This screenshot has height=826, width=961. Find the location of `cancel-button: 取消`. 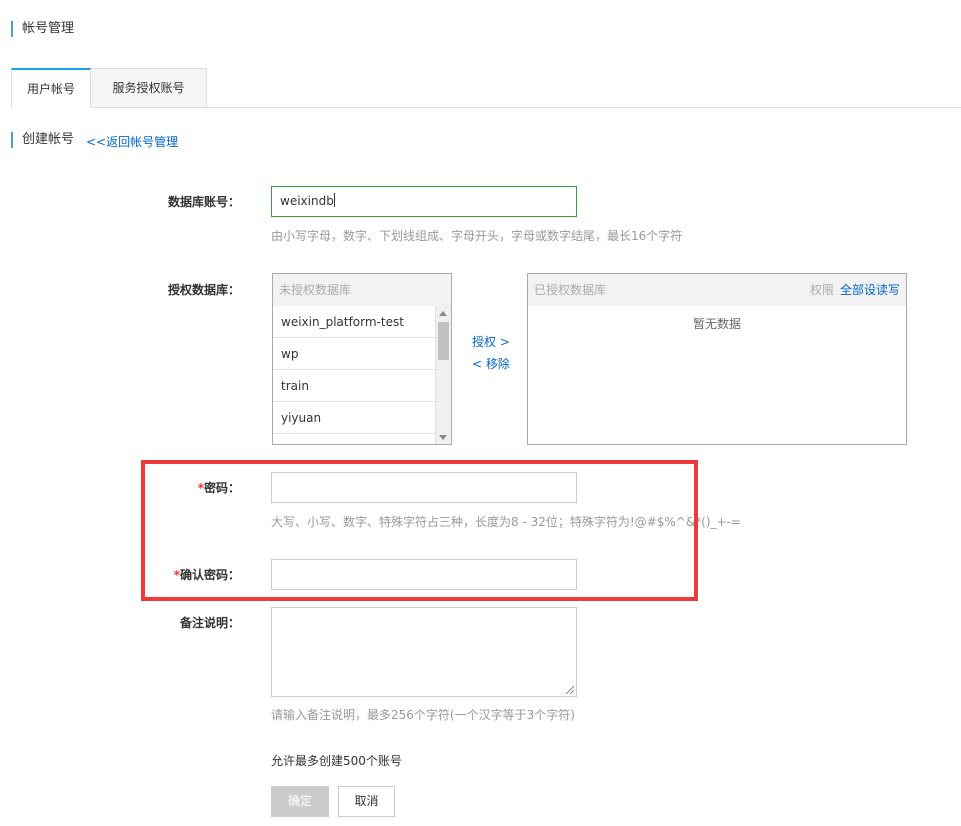

cancel-button: 取消 is located at coordinates (366, 801).